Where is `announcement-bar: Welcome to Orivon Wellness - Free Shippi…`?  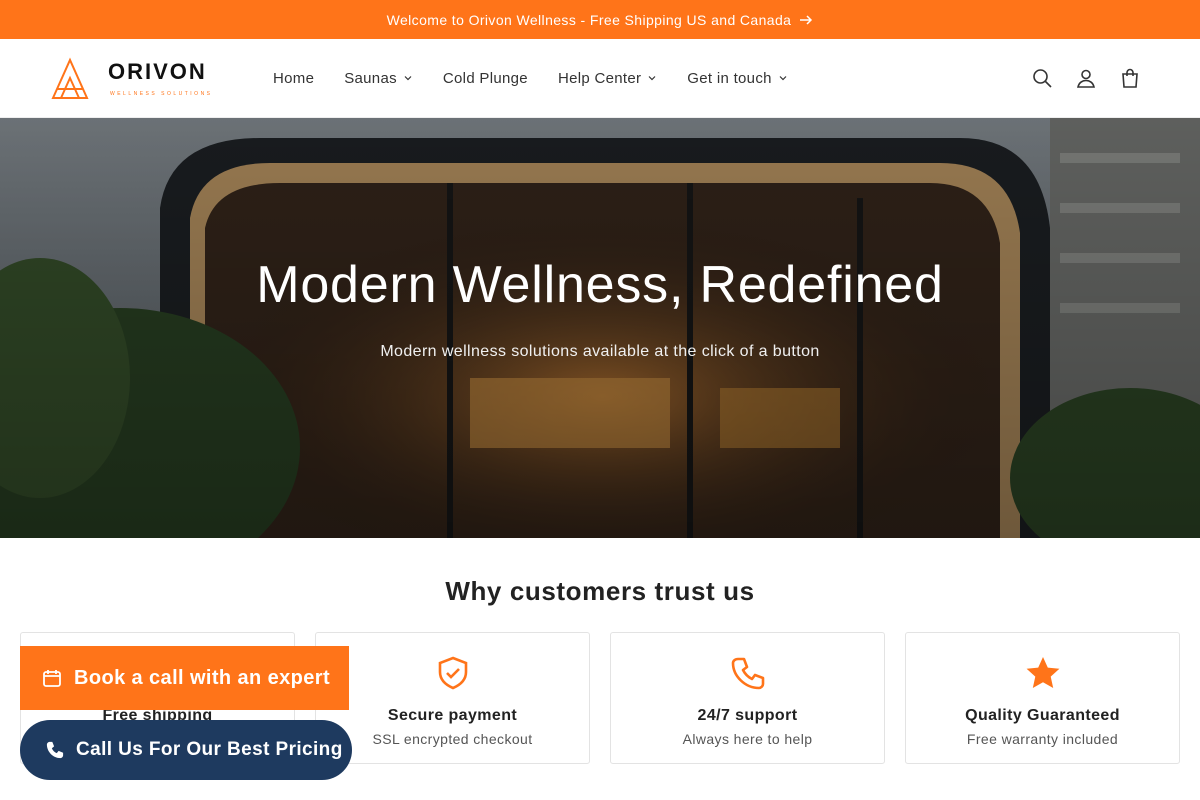
announcement-bar: Welcome to Orivon Wellness - Free Shippi… is located at coordinates (600, 19).